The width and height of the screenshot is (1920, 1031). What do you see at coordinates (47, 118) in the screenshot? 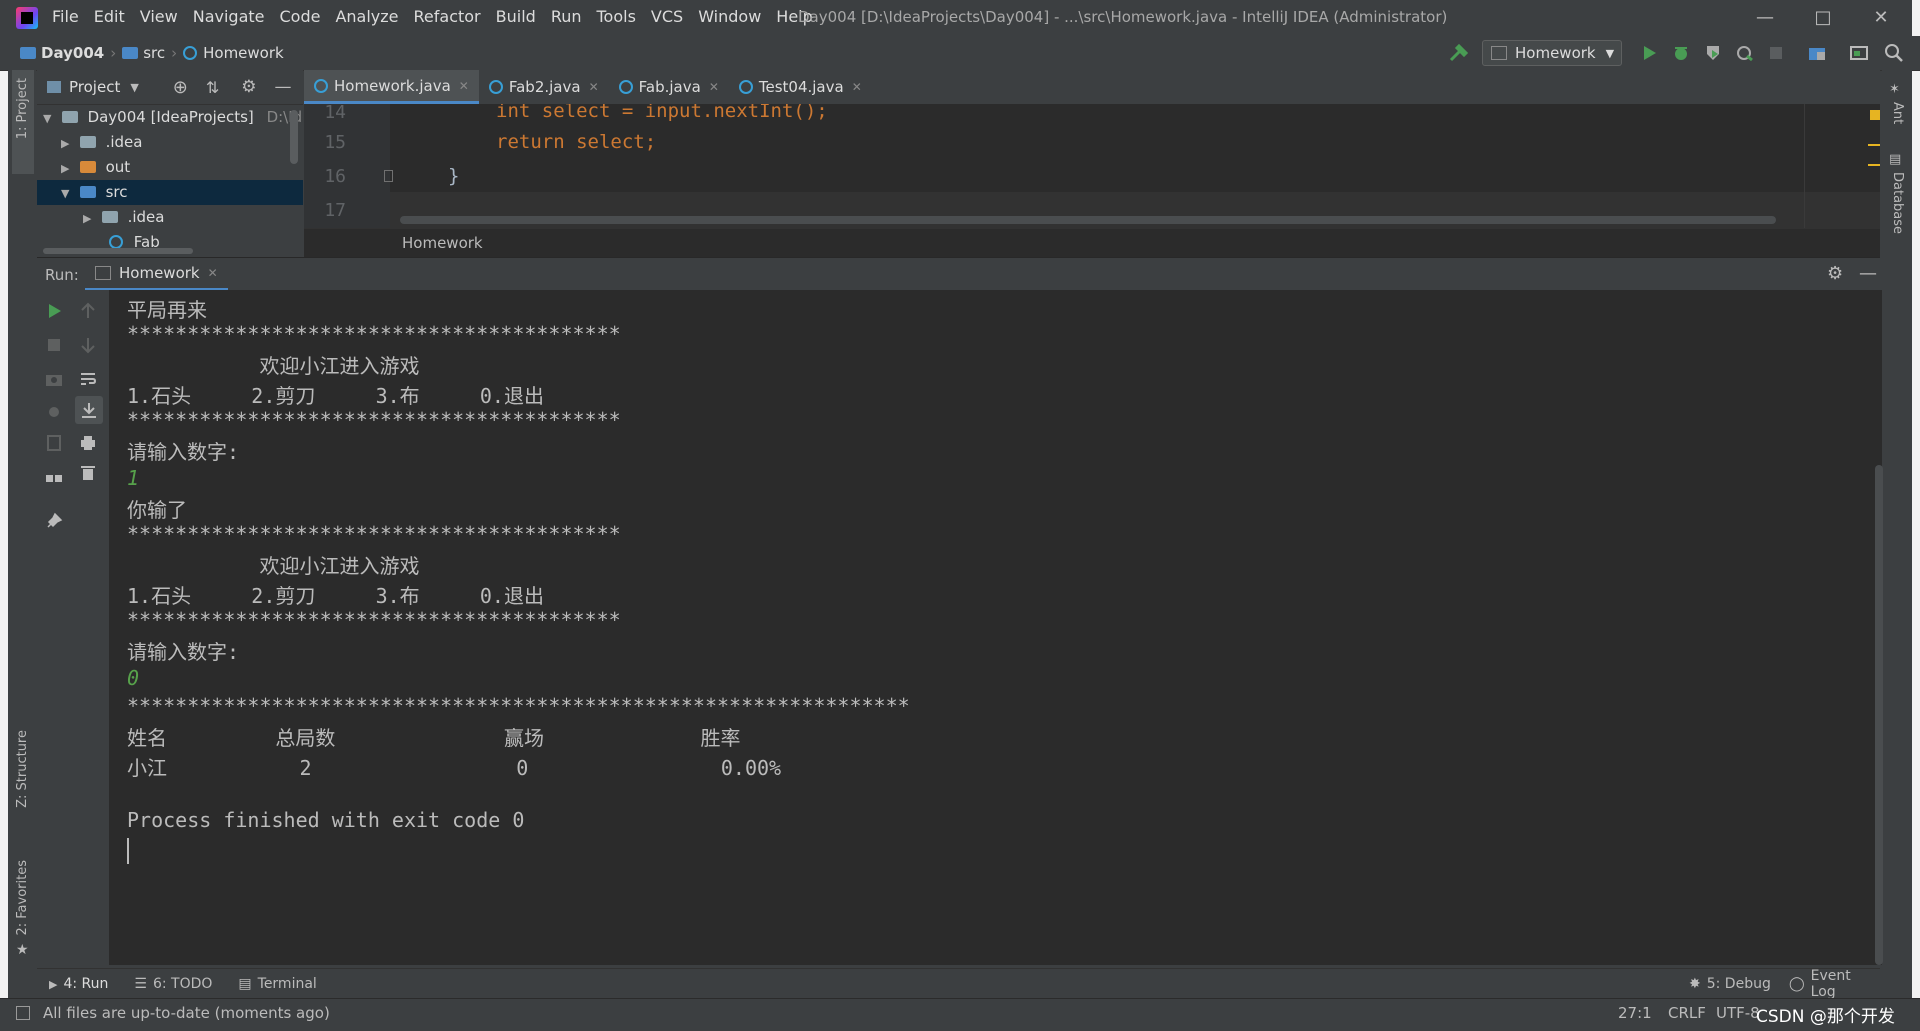
I see `expanded-arrow-icon: ▼` at bounding box center [47, 118].